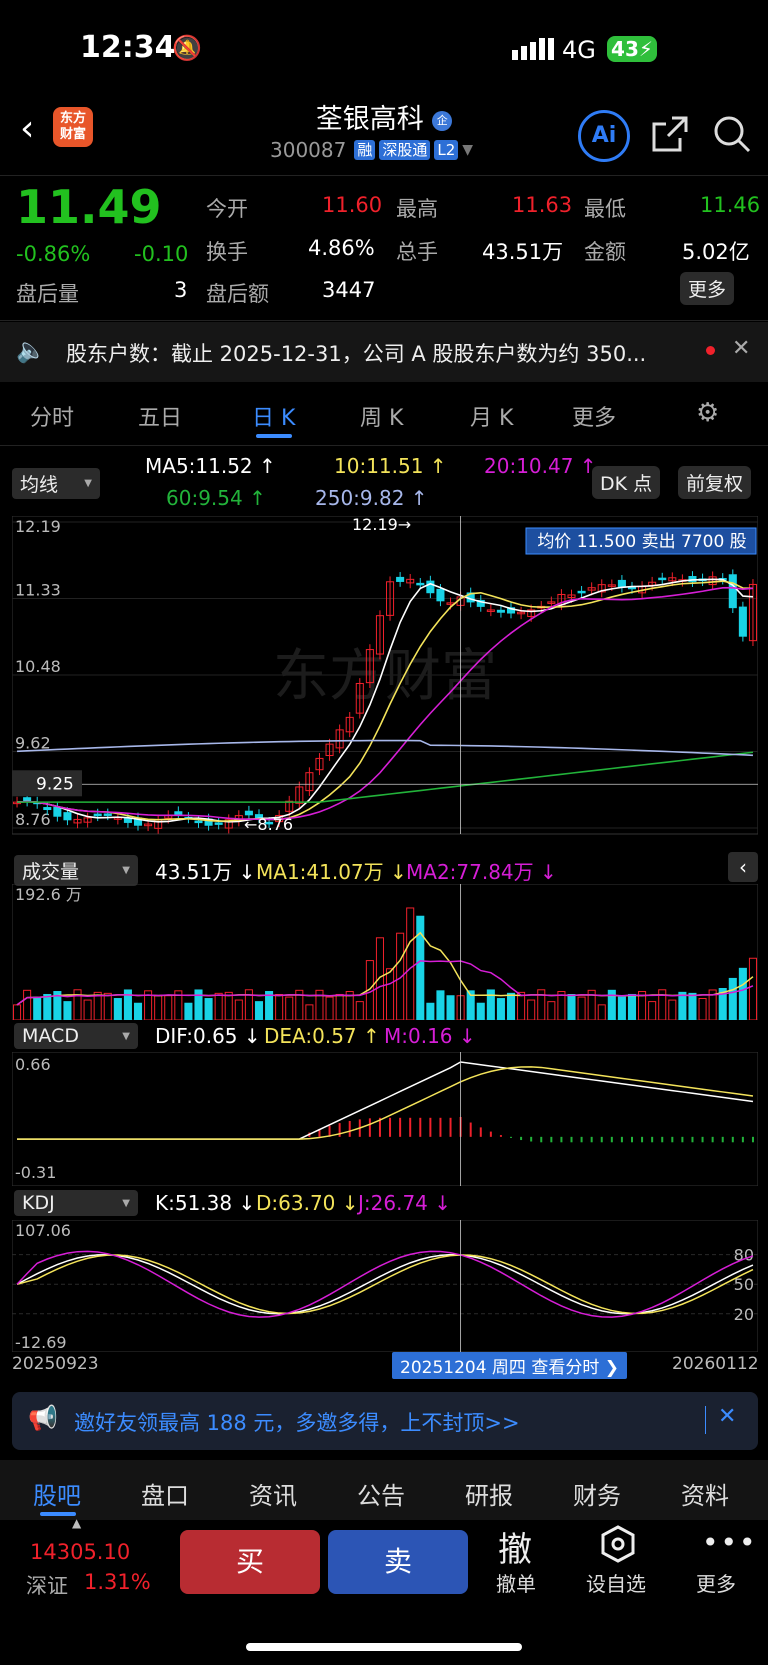  I want to click on active-tab-indicator, so click(274, 436).